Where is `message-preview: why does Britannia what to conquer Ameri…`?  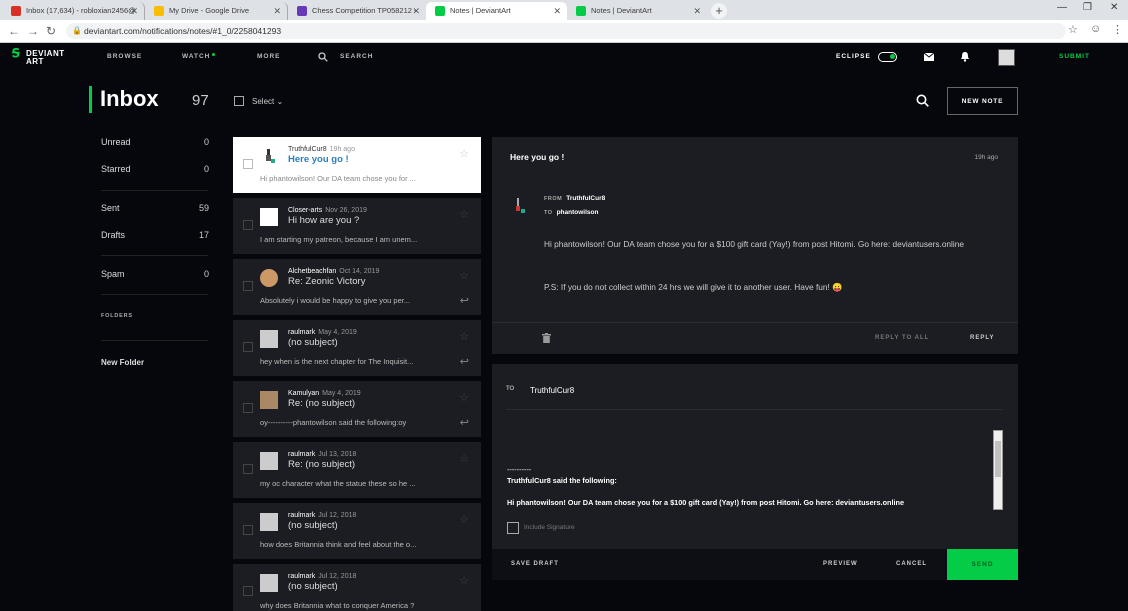 message-preview: why does Britannia what to conquer Ameri… is located at coordinates (337, 605).